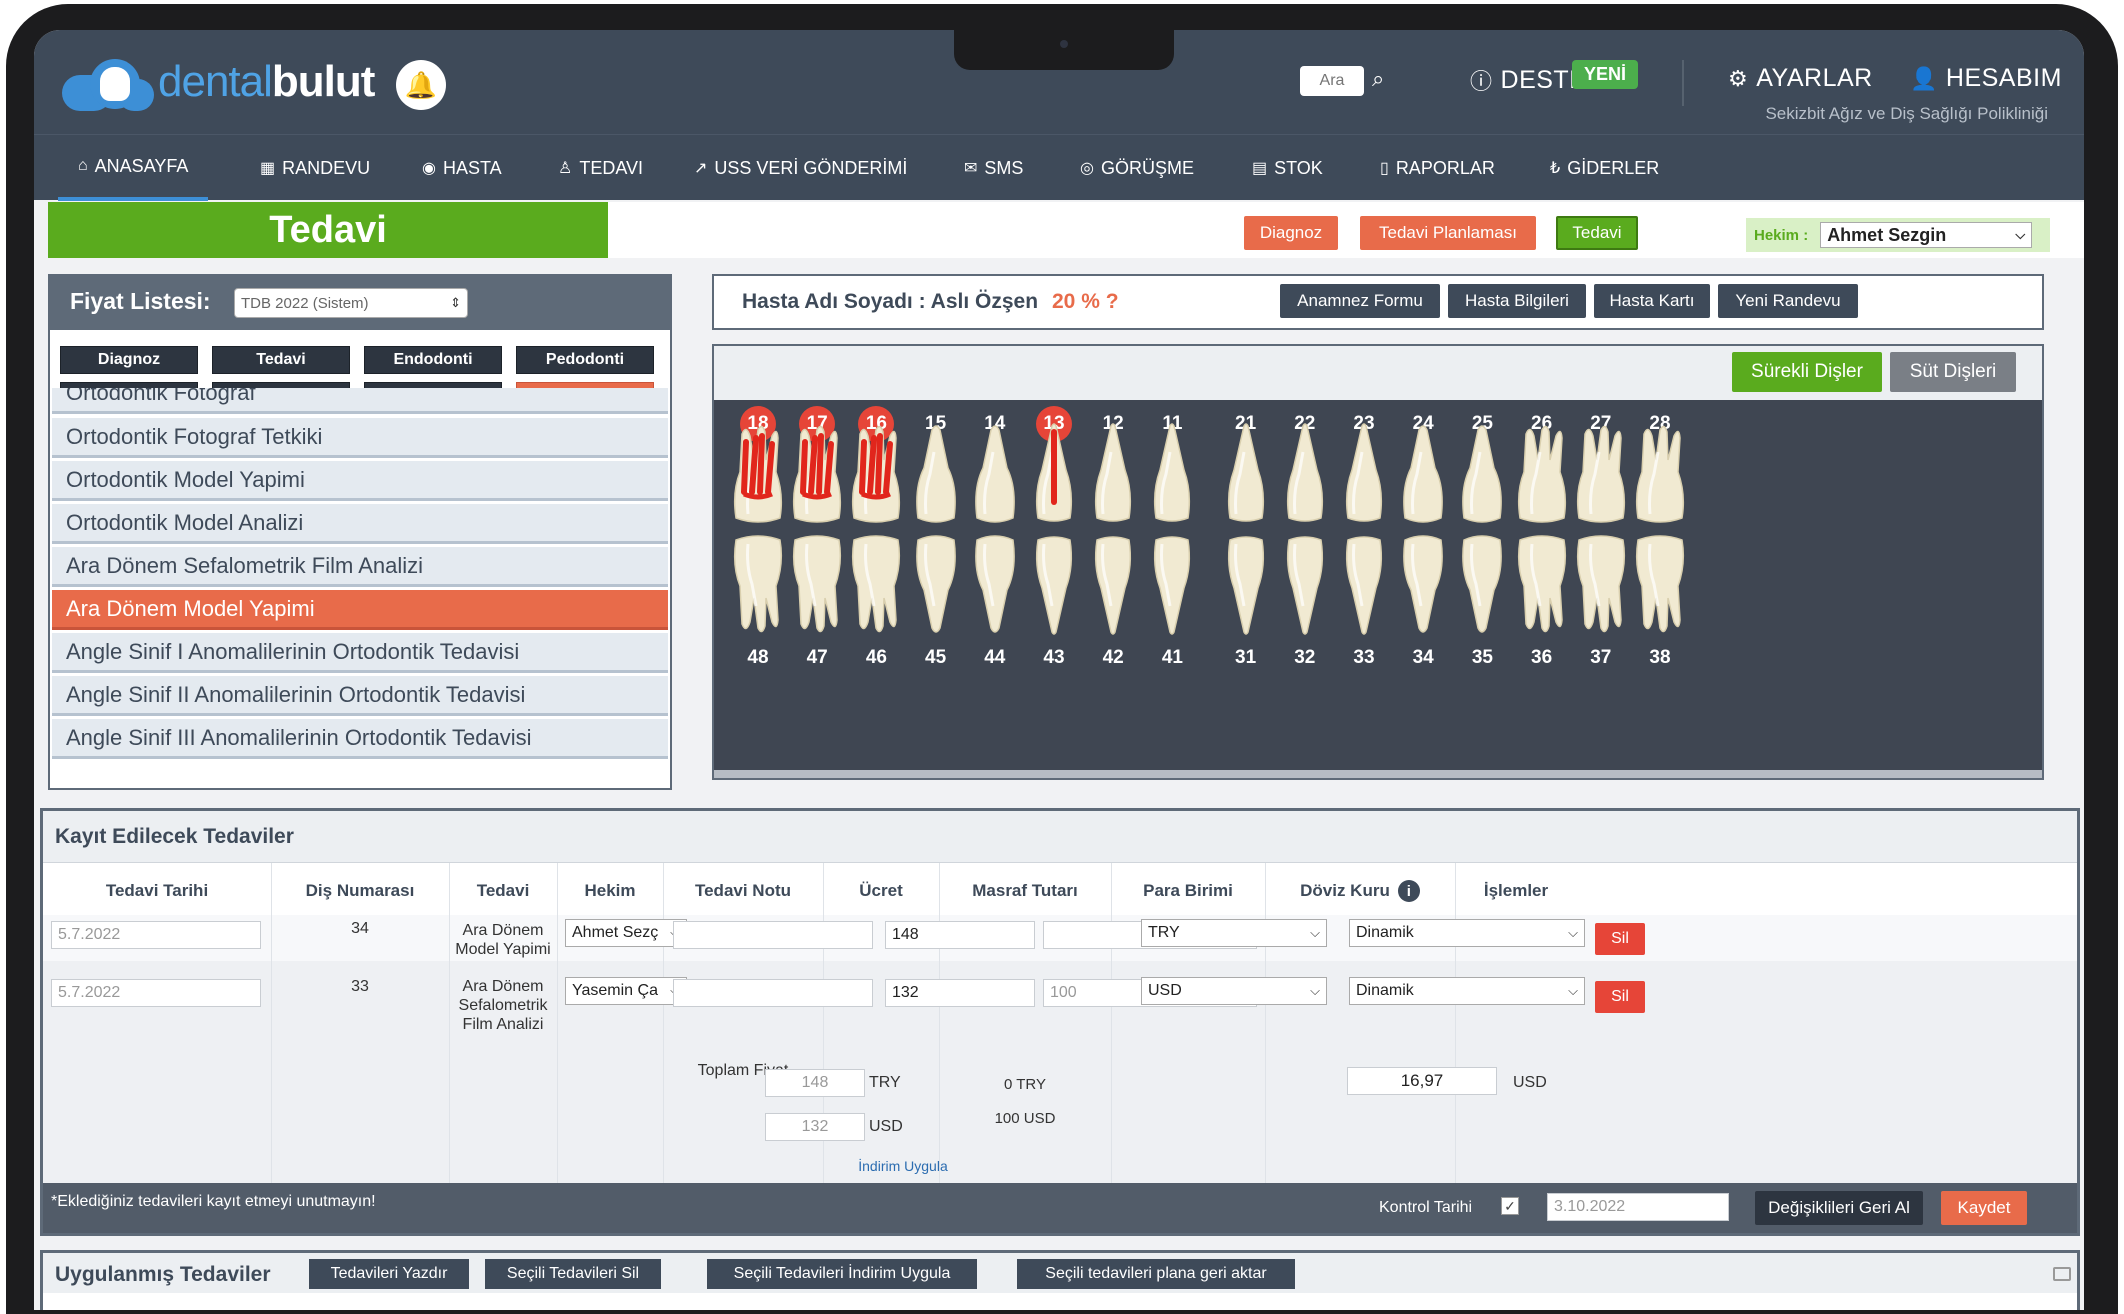 The height and width of the screenshot is (1314, 2124). Describe the element at coordinates (1448, 233) in the screenshot. I see `plan-mode-button: Tedavi Planlaması` at that location.